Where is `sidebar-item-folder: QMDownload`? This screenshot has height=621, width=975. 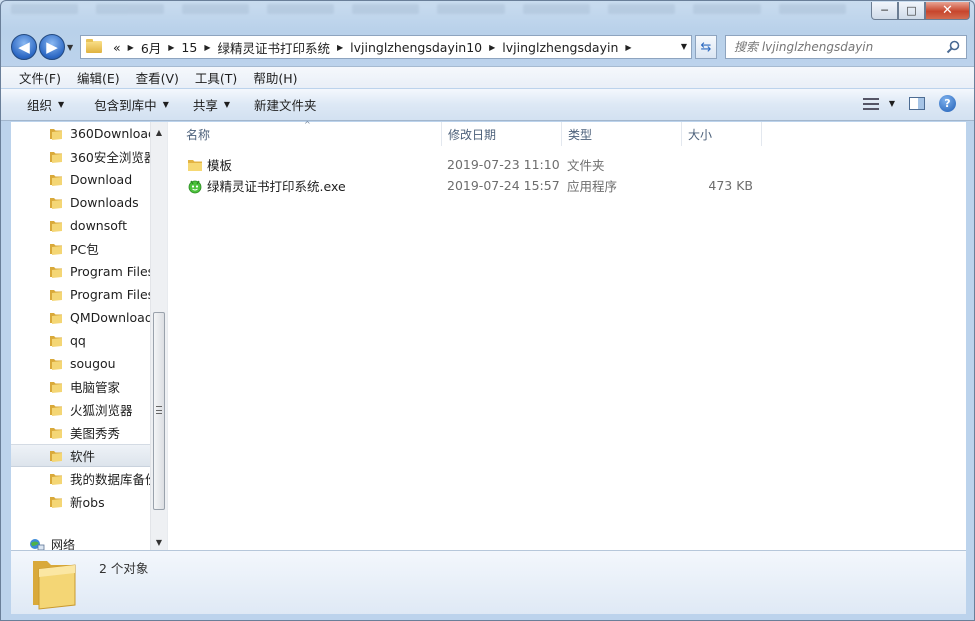
sidebar-item-folder: QMDownload is located at coordinates (80, 317).